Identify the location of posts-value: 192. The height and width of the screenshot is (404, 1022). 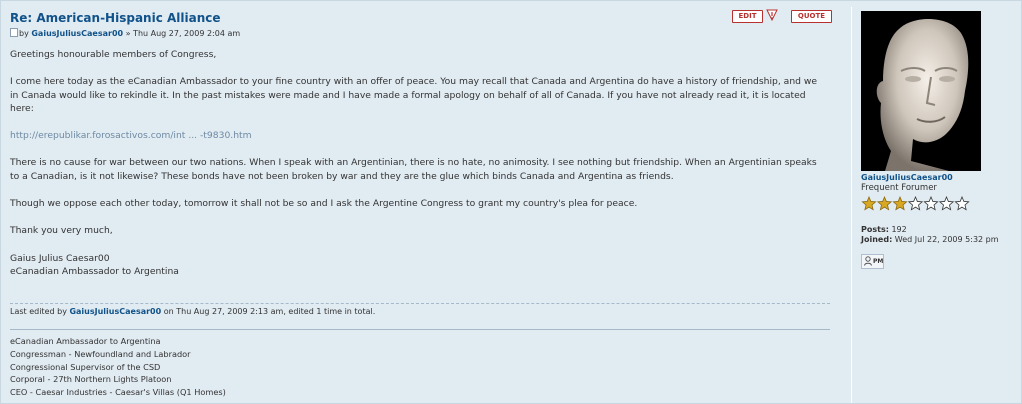
(897, 229).